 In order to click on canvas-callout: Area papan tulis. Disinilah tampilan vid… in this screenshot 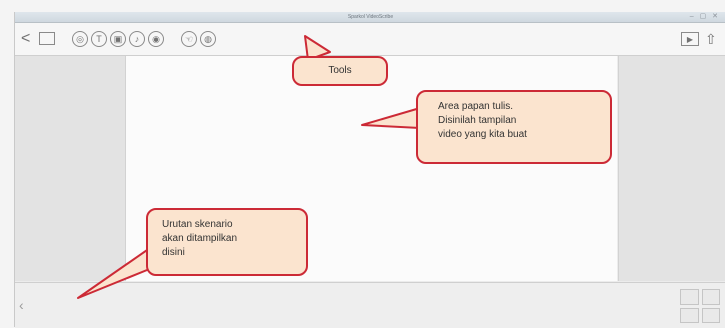, I will do `click(514, 127)`.